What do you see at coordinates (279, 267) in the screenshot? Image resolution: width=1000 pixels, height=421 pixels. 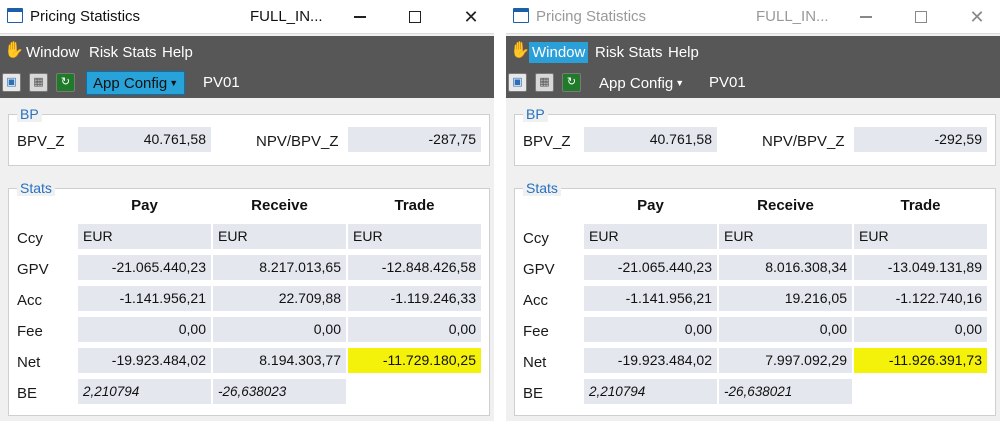 I see `gpv-receive: 8.217.013,65` at bounding box center [279, 267].